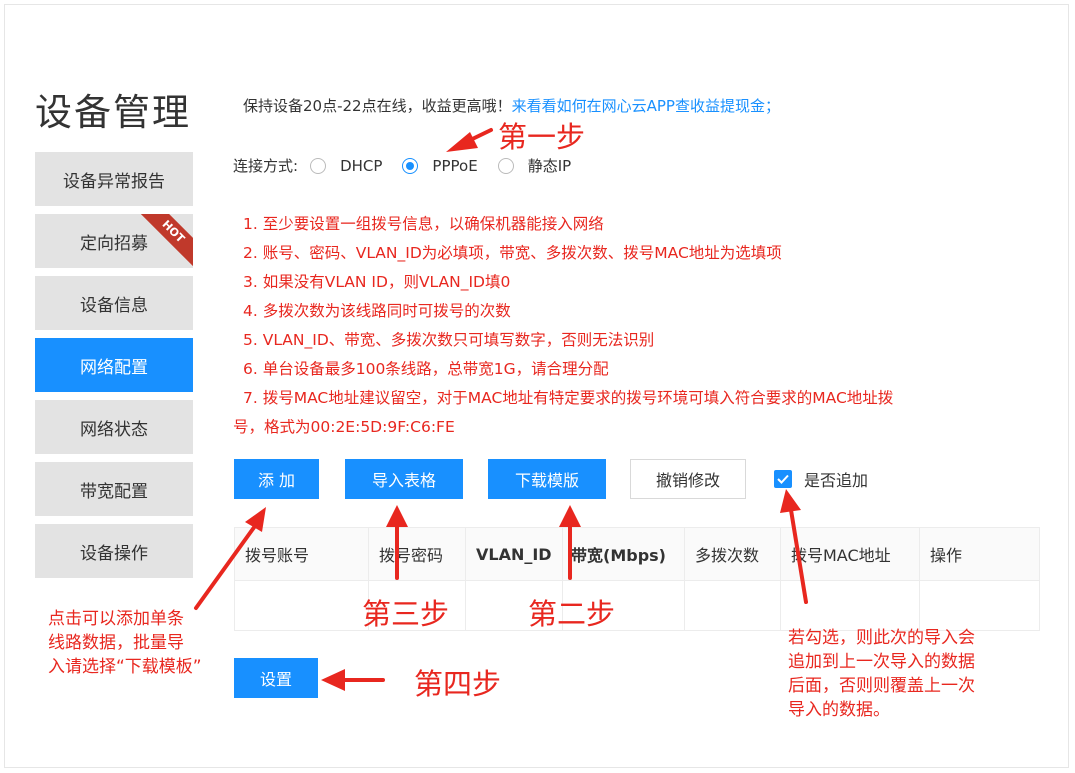 This screenshot has width=1075, height=773. Describe the element at coordinates (423, 224) in the screenshot. I see `note-line: 1. 至少要设置一组拨号信息，以确保机器能接入网络` at that location.